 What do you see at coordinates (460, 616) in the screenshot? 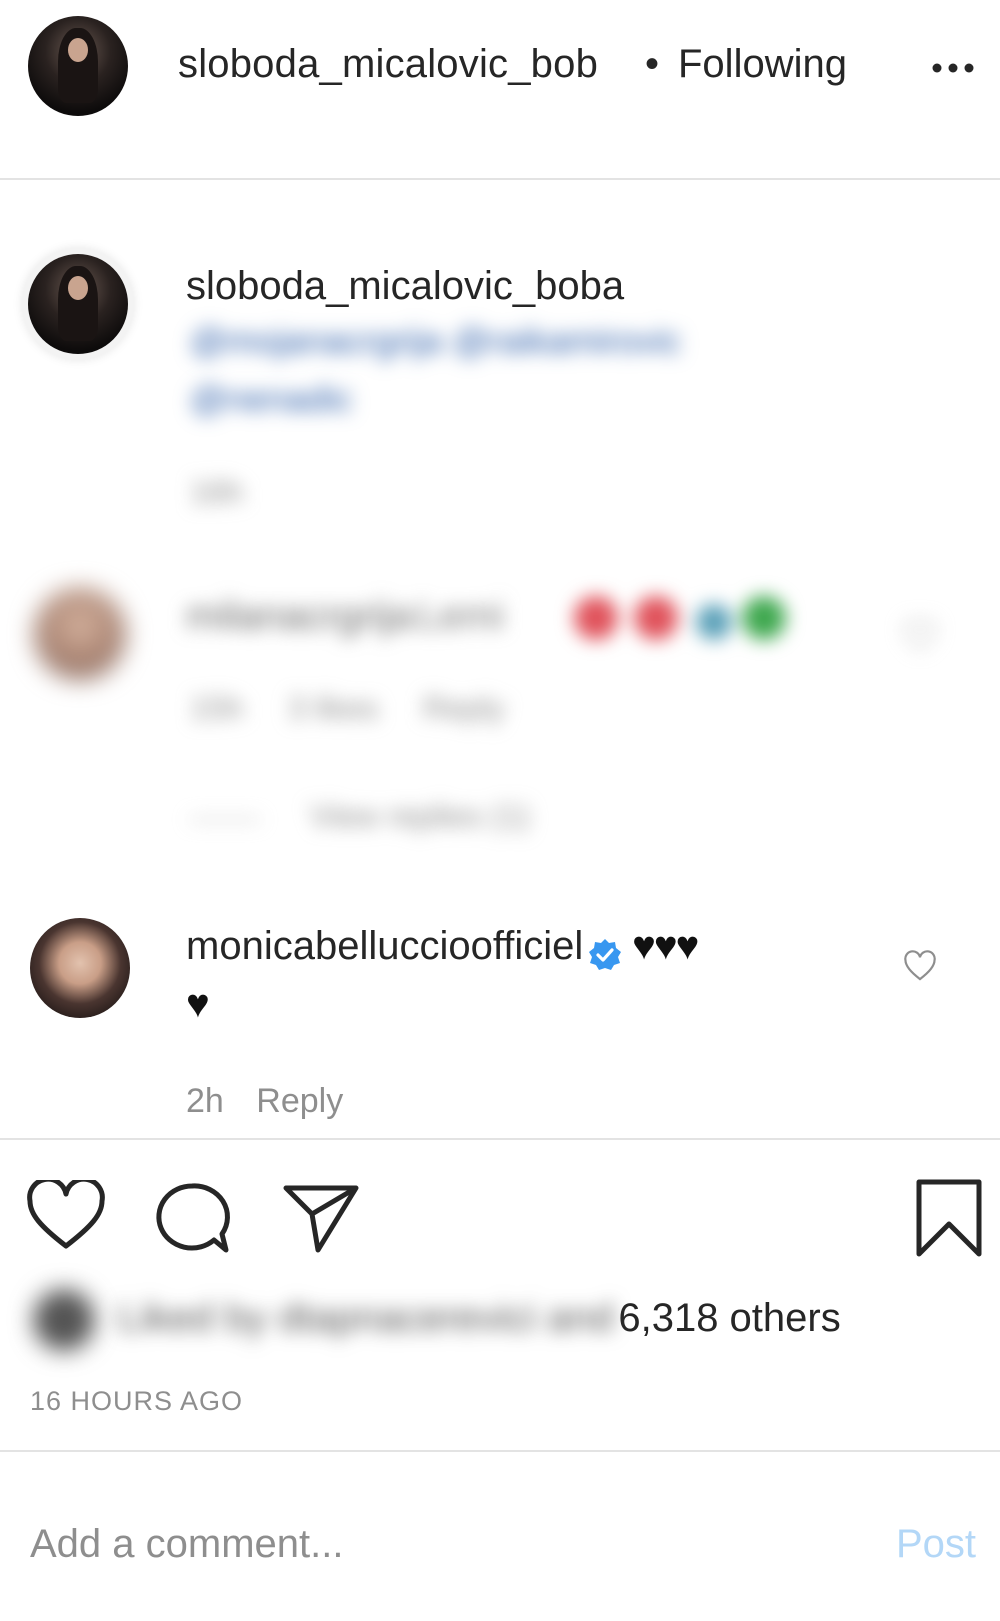
I see `blurred-comment-text: Lemi` at bounding box center [460, 616].